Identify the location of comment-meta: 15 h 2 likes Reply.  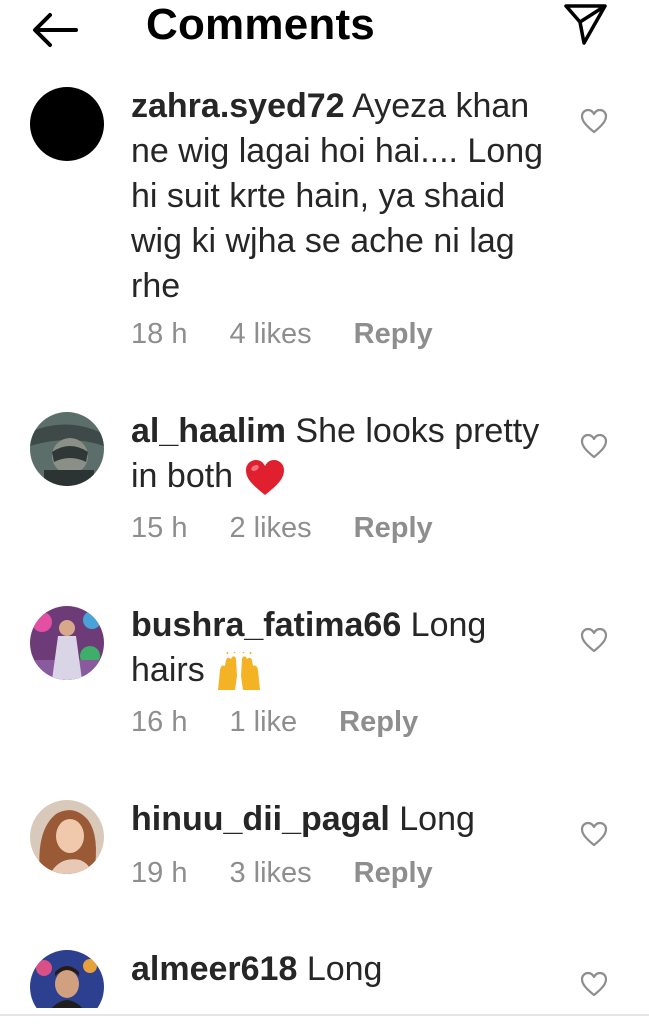
(303, 528).